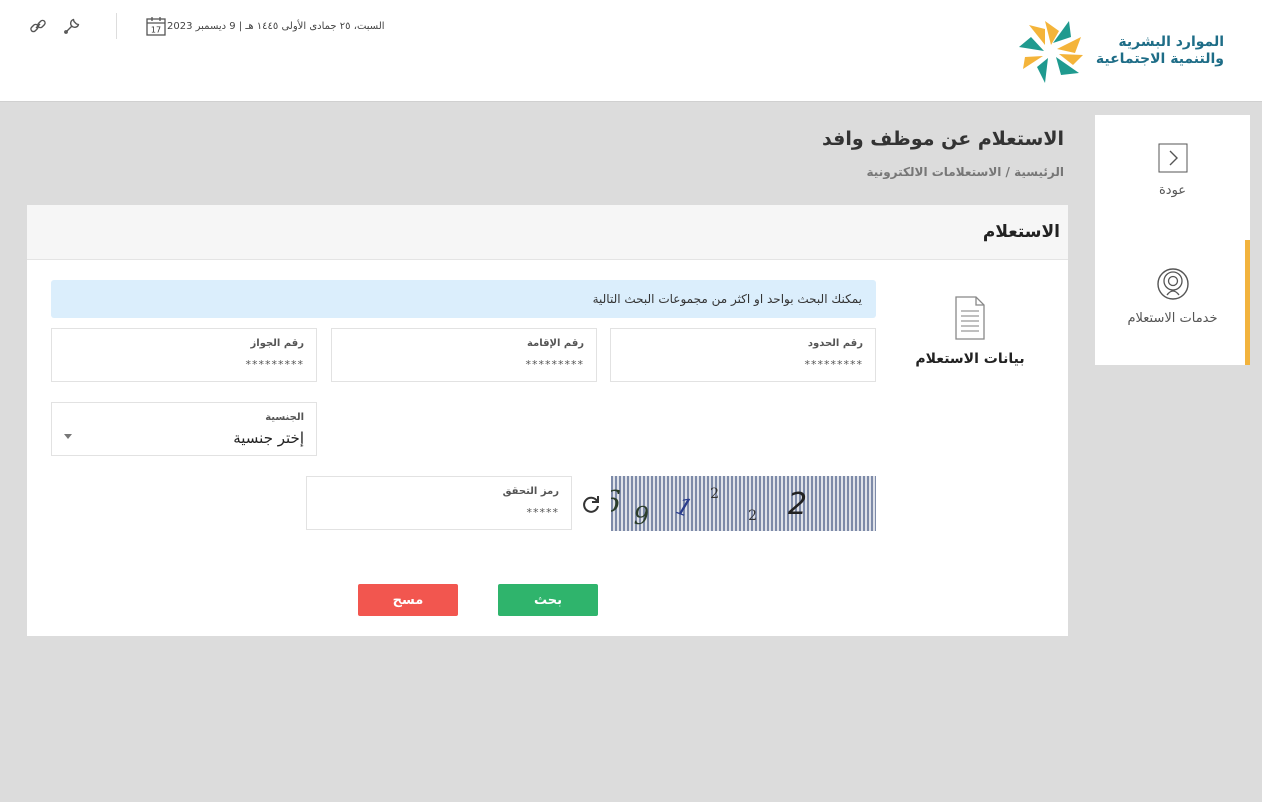 Image resolution: width=1262 pixels, height=802 pixels. Describe the element at coordinates (548, 600) in the screenshot. I see `search-button: بحث` at that location.